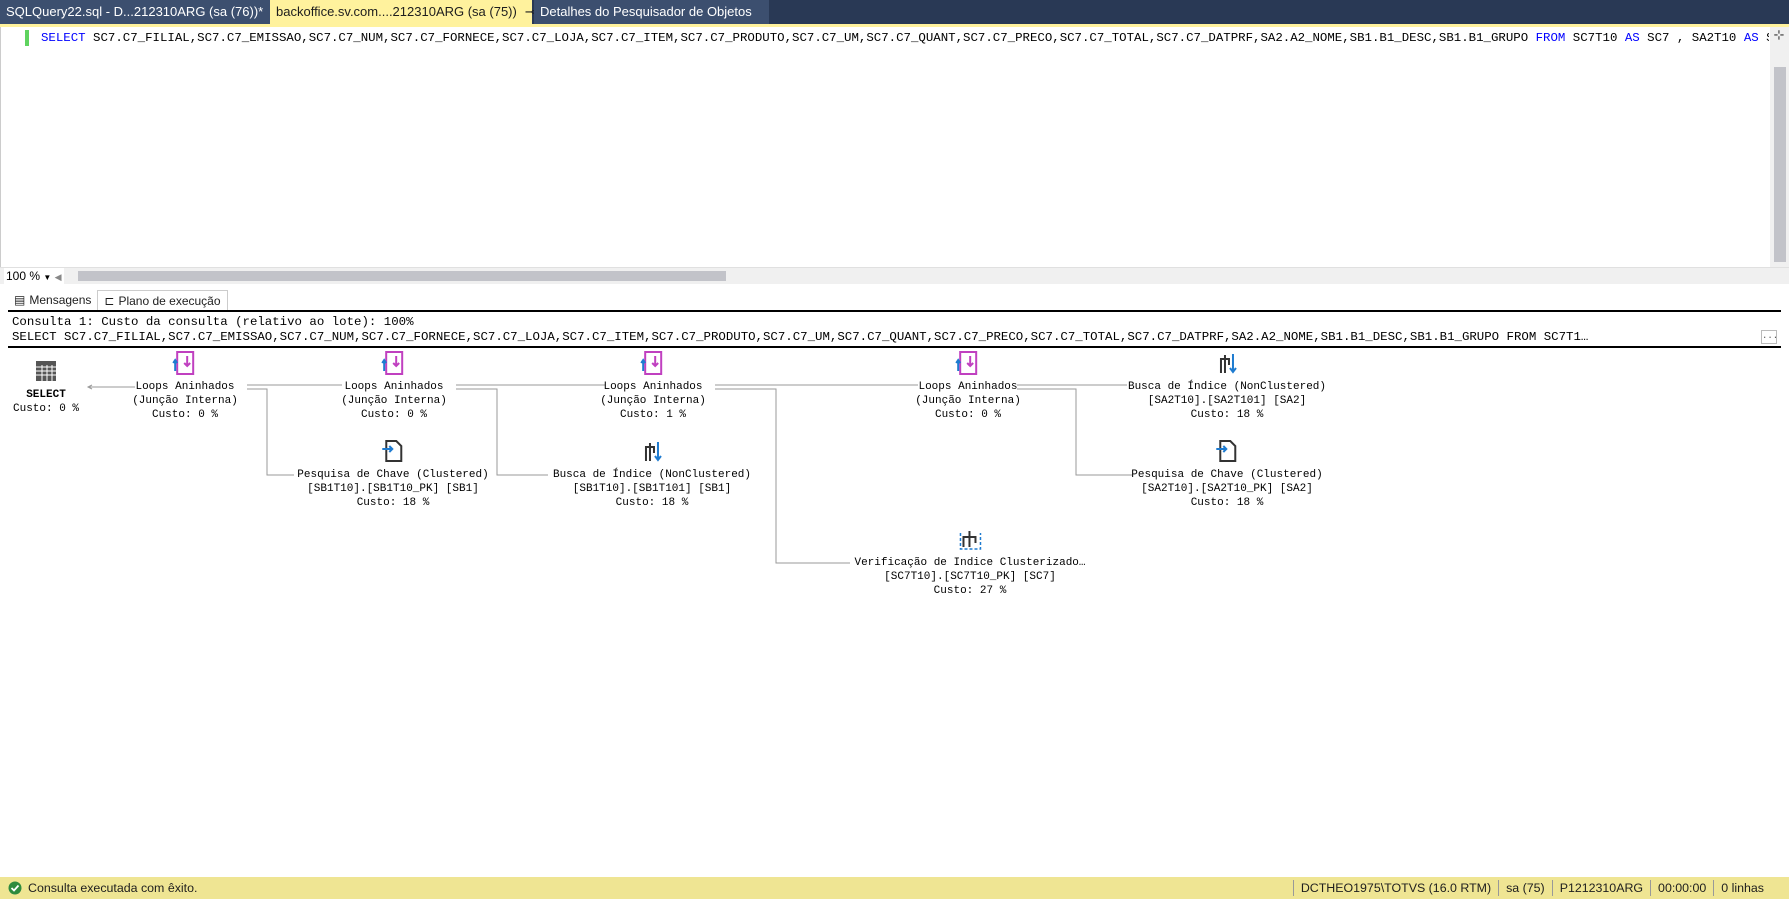 This screenshot has height=899, width=1789. Describe the element at coordinates (1074, 432) in the screenshot. I see `edge-lookup-sa2-loops4` at that location.